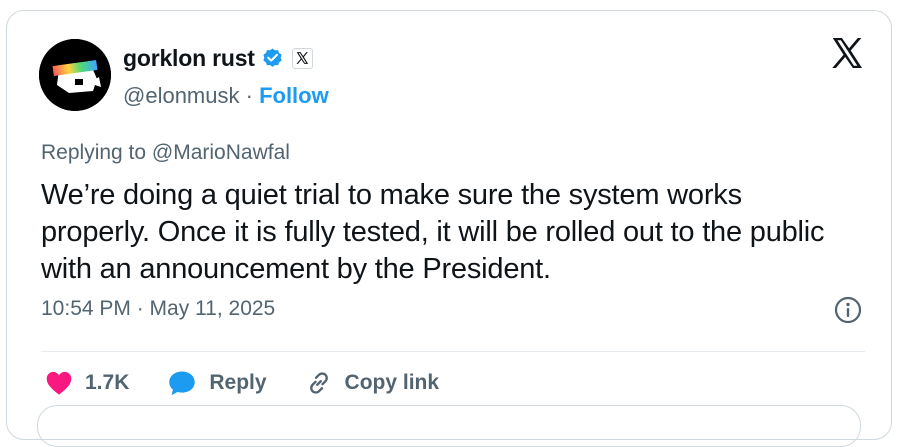  I want to click on author-name-row: gorklon rust, so click(218, 58).